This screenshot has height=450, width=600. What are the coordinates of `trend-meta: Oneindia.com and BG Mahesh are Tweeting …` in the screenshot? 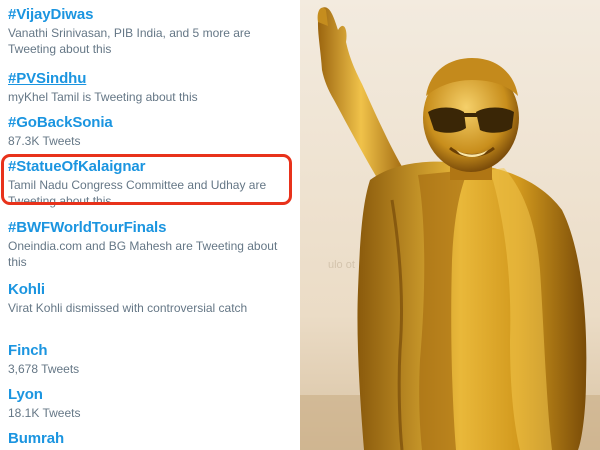 It's located at (143, 254).